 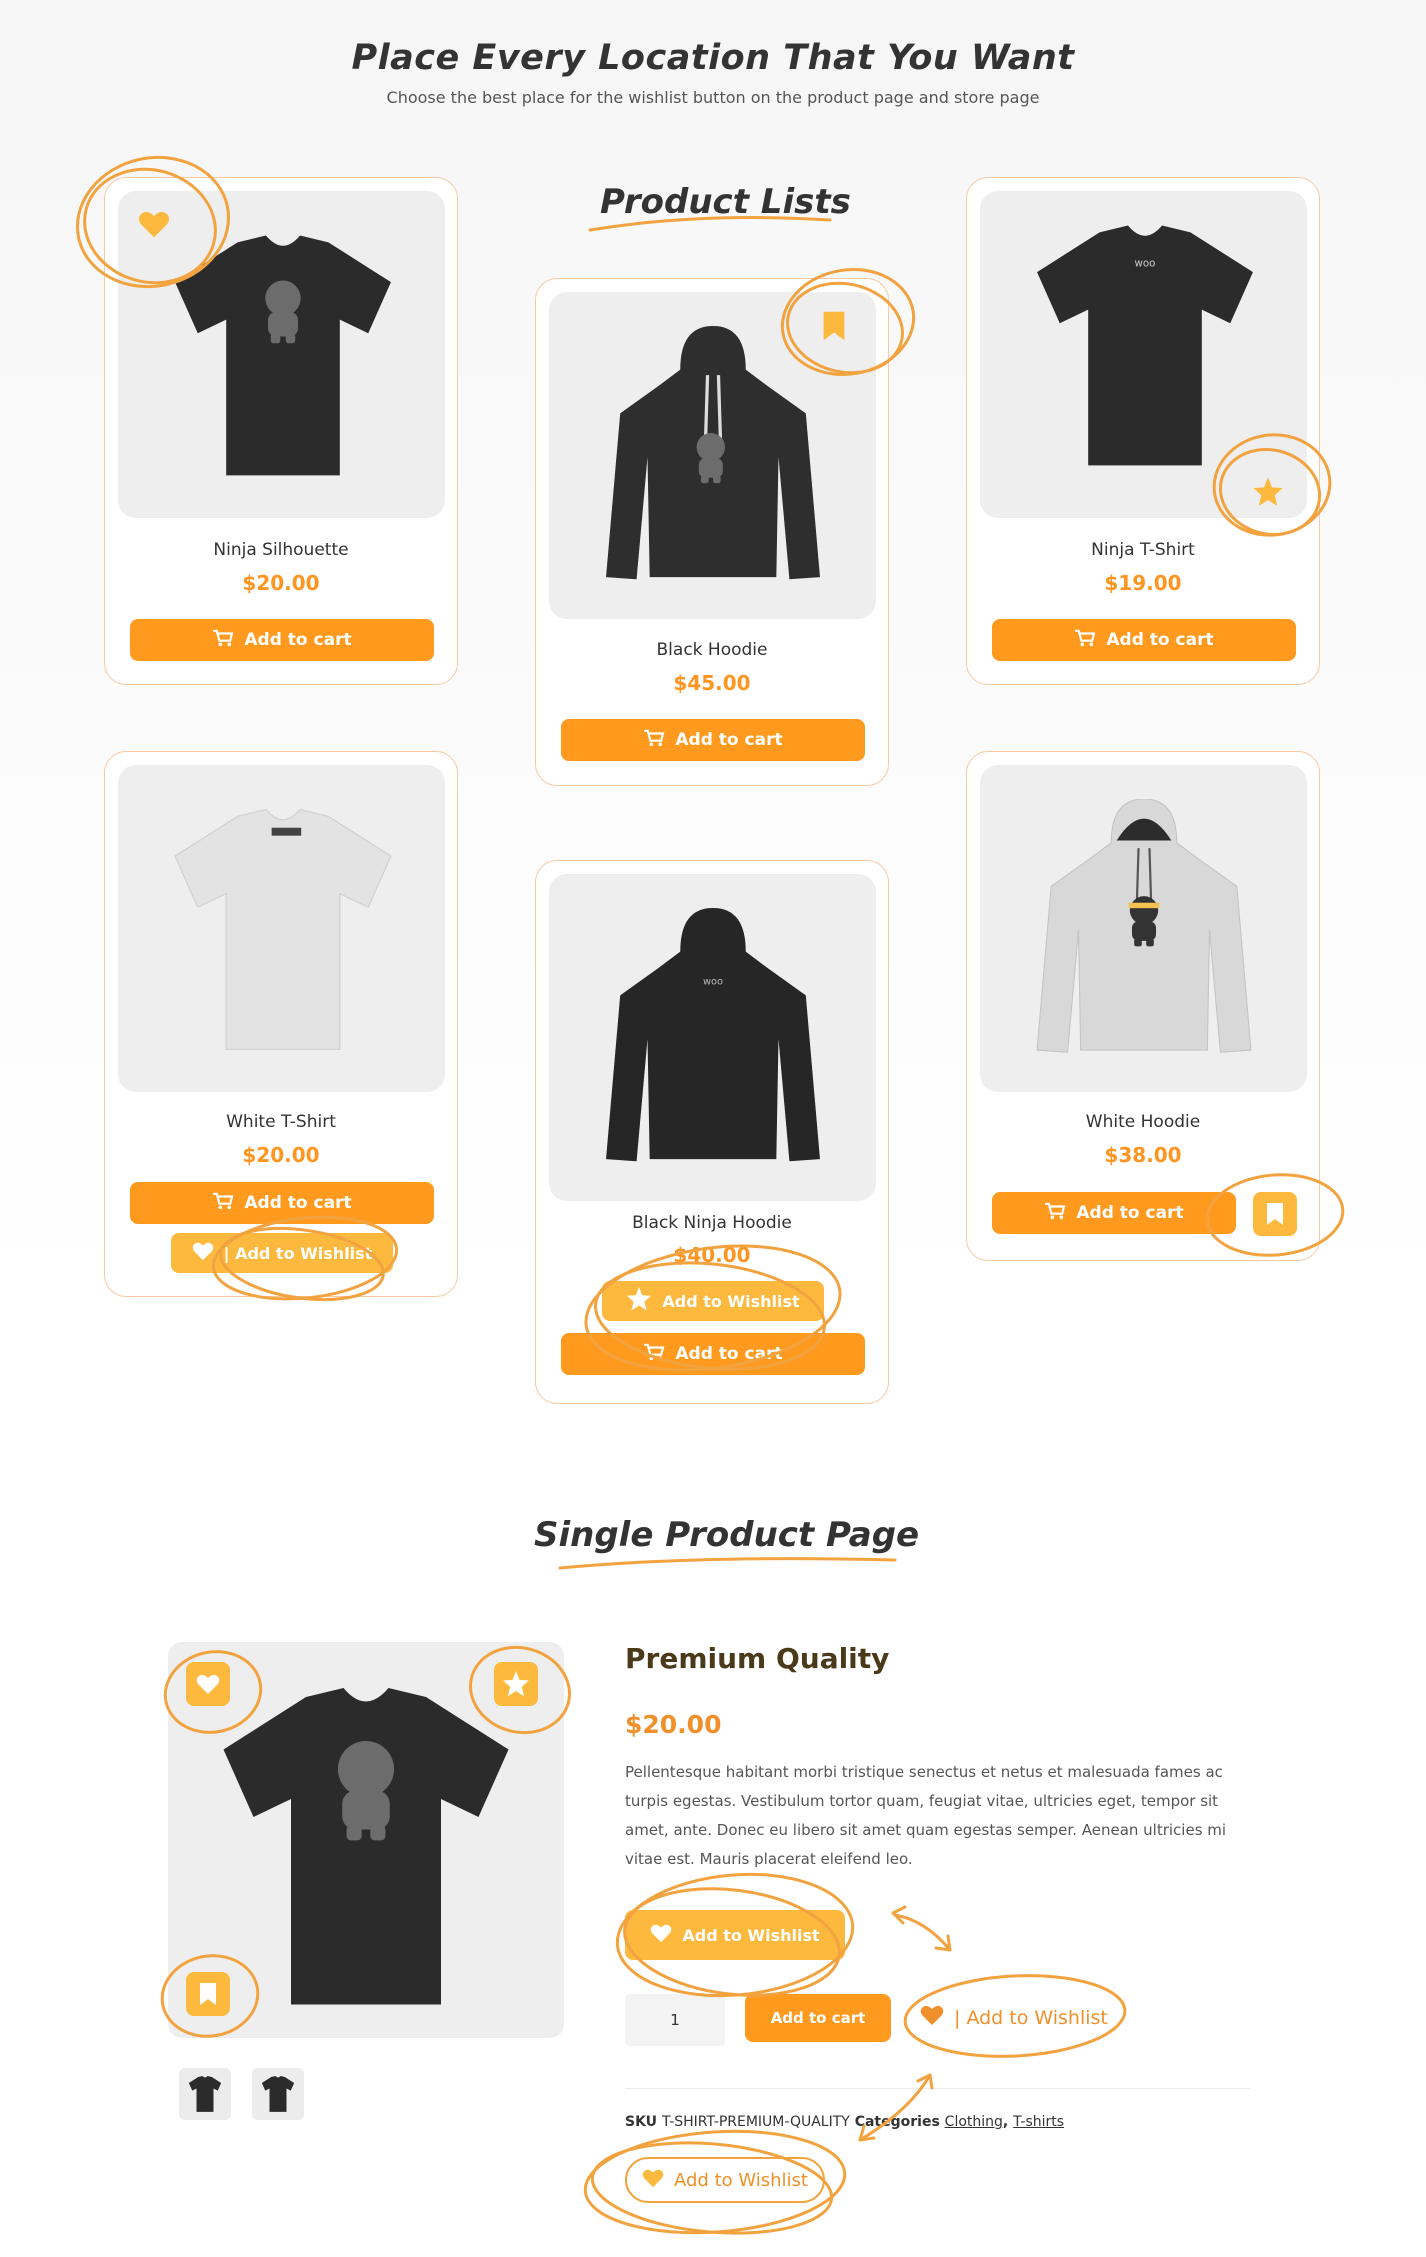 What do you see at coordinates (712, 1255) in the screenshot?
I see `product-price: $40.00` at bounding box center [712, 1255].